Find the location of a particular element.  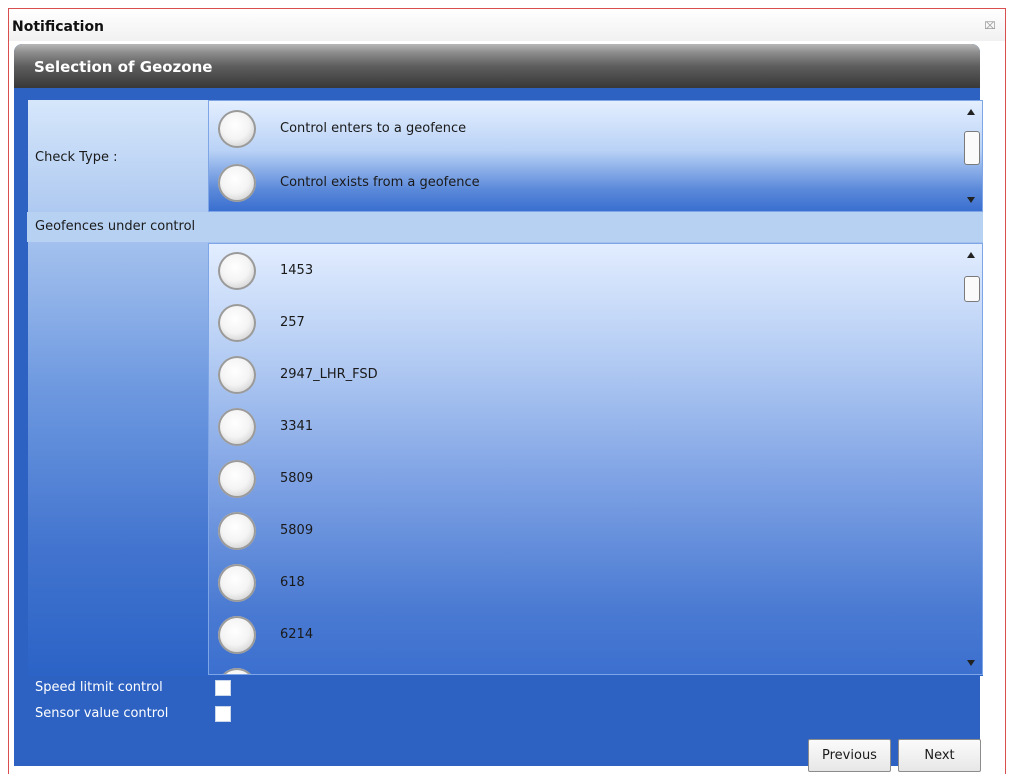

check-type-scrollbar is located at coordinates (972, 156).